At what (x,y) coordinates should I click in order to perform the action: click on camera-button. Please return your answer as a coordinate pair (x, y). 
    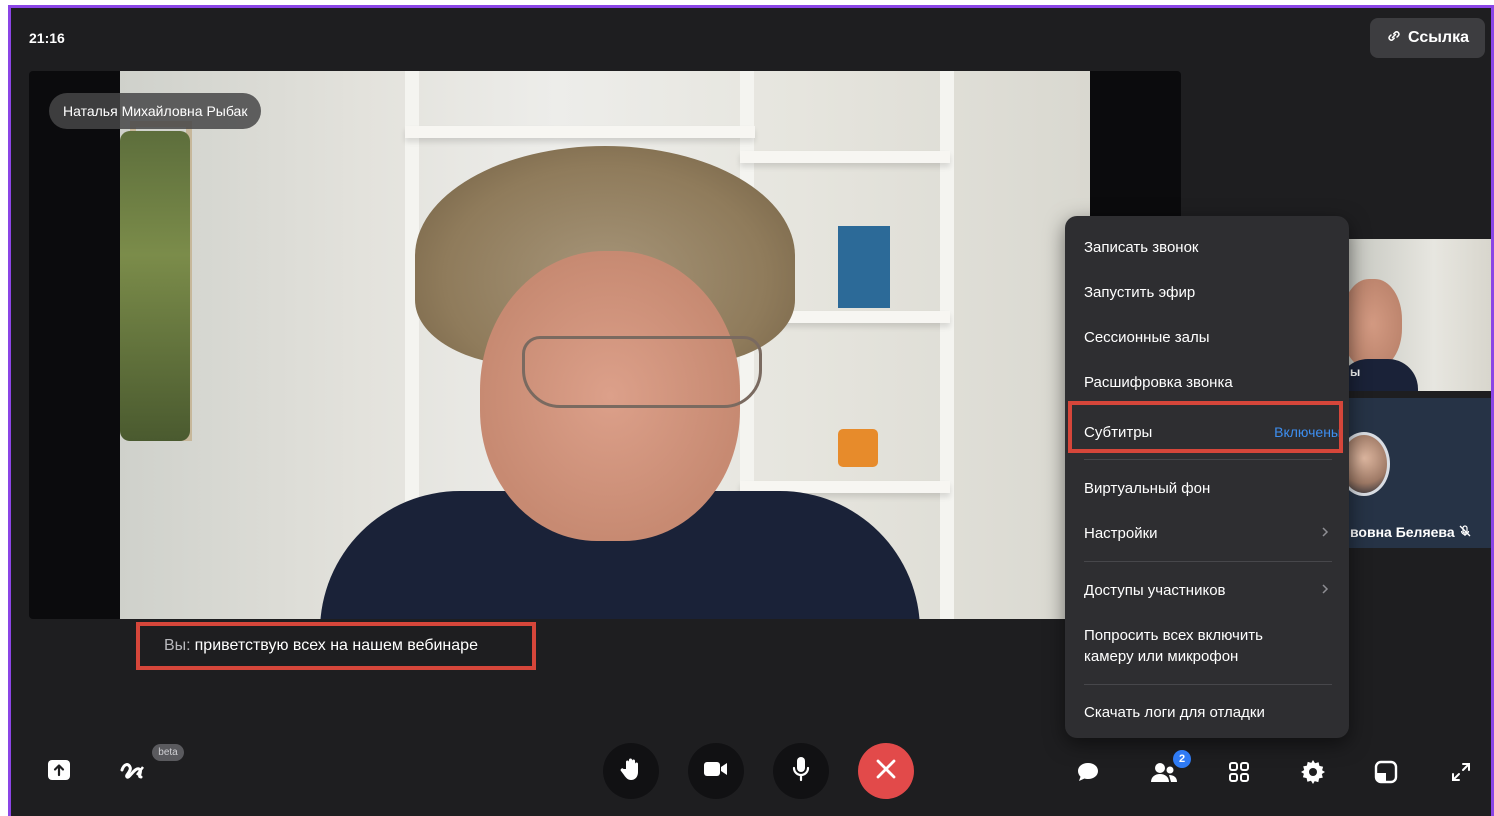
    Looking at the image, I should click on (716, 771).